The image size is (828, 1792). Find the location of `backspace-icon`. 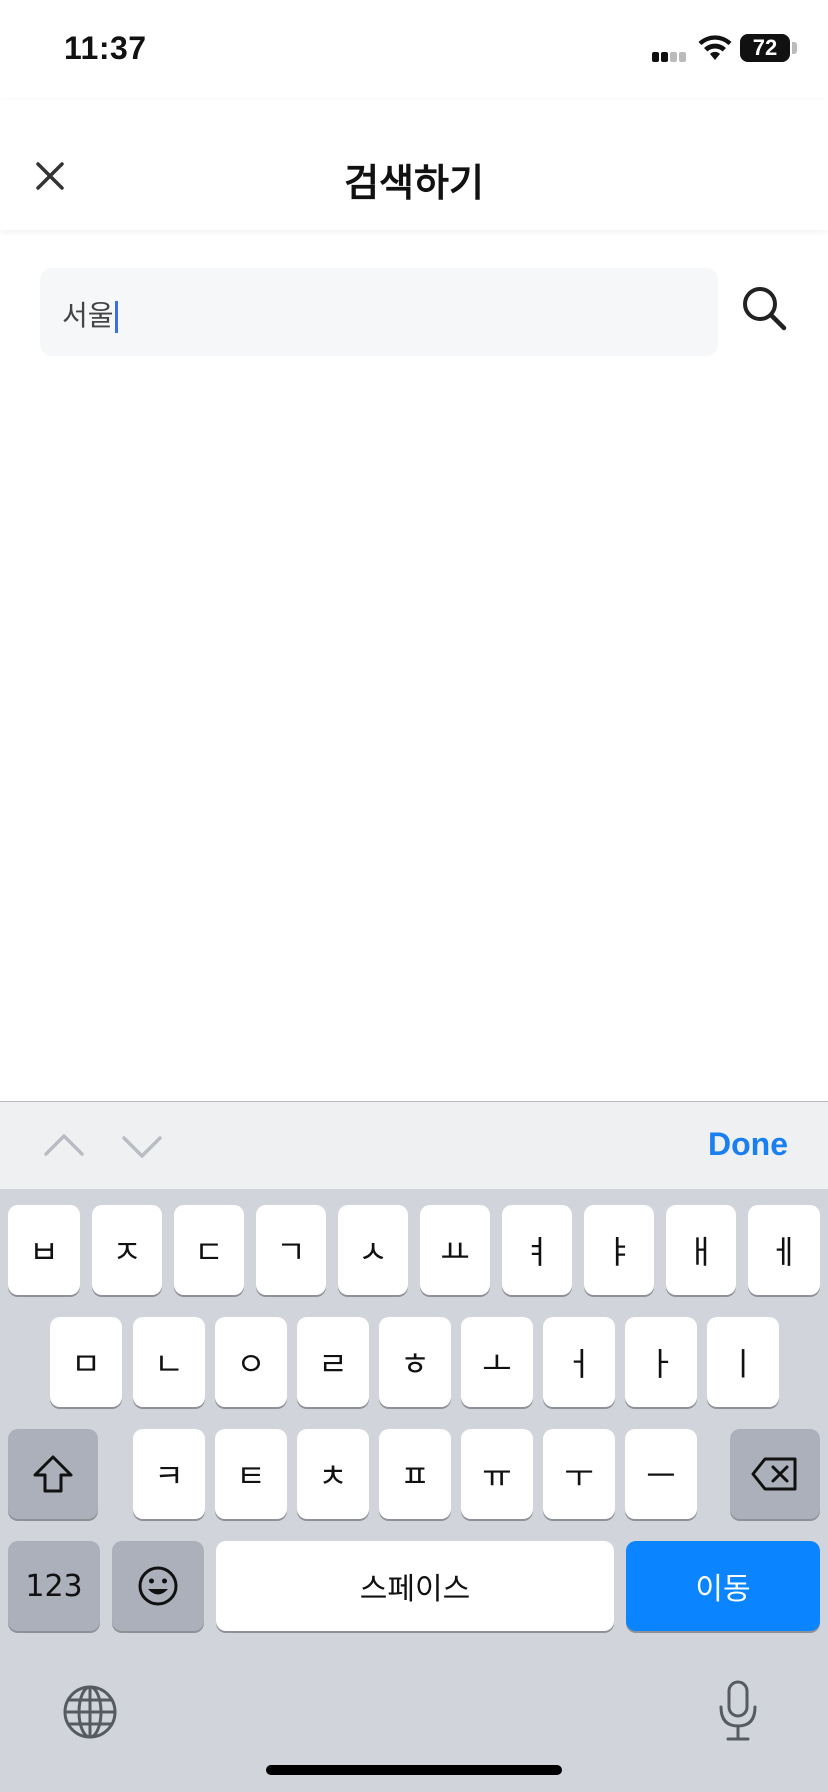

backspace-icon is located at coordinates (774, 1474).